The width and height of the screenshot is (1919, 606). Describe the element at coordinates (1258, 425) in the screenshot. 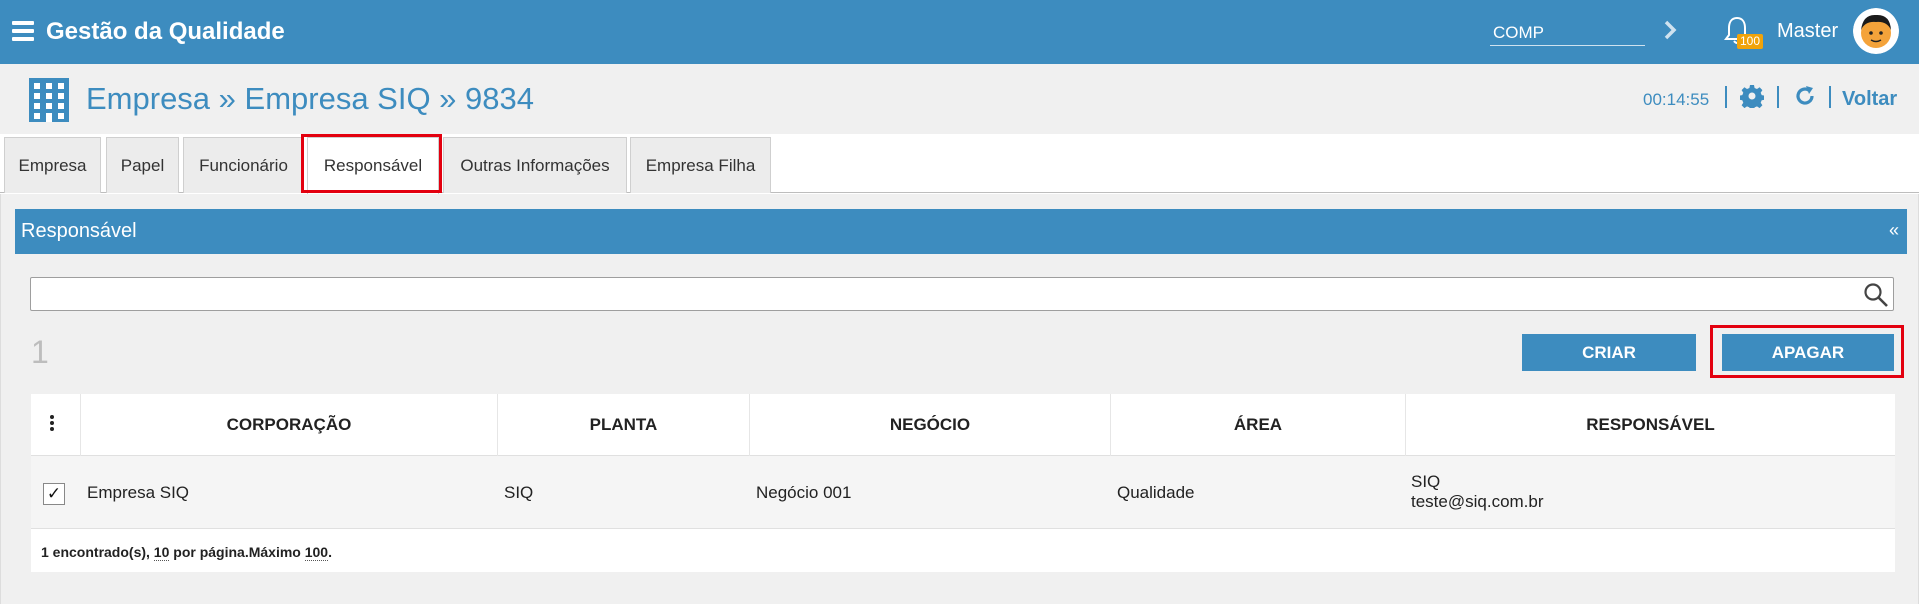

I see `column-header-area: ÁREA` at that location.